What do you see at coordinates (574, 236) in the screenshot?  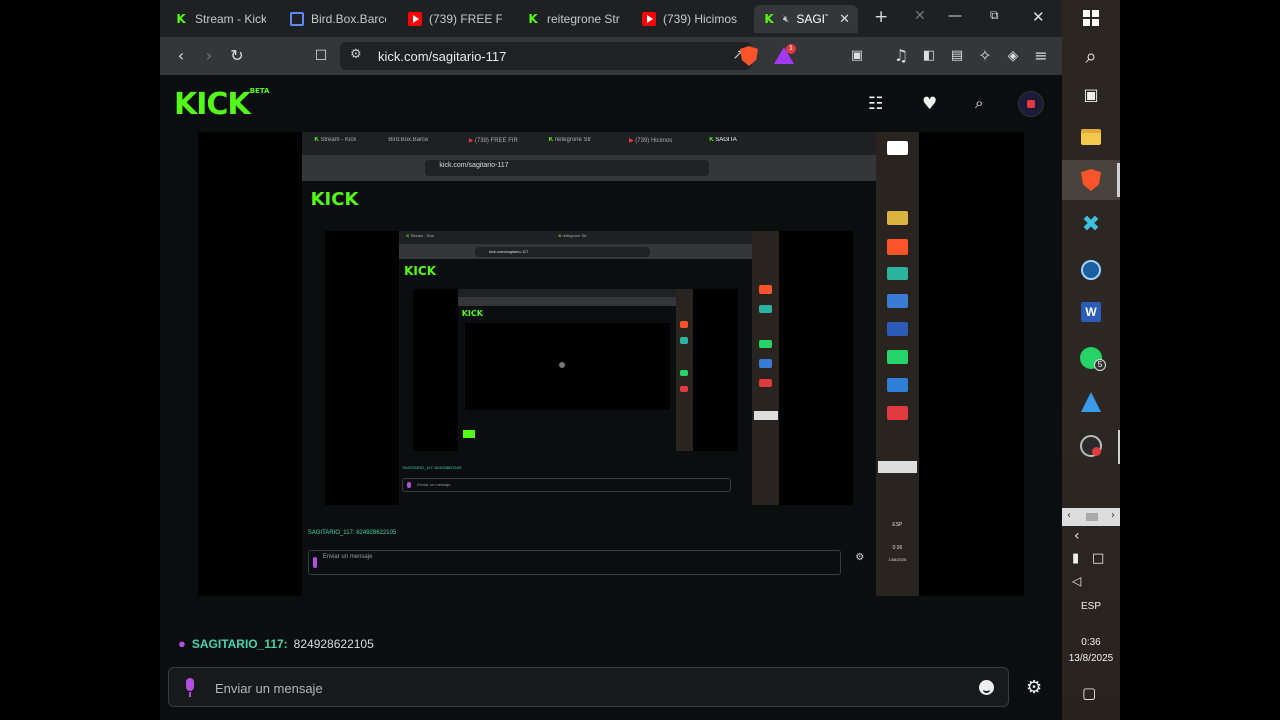 I see `nested-tab-label: reitegrone Str` at bounding box center [574, 236].